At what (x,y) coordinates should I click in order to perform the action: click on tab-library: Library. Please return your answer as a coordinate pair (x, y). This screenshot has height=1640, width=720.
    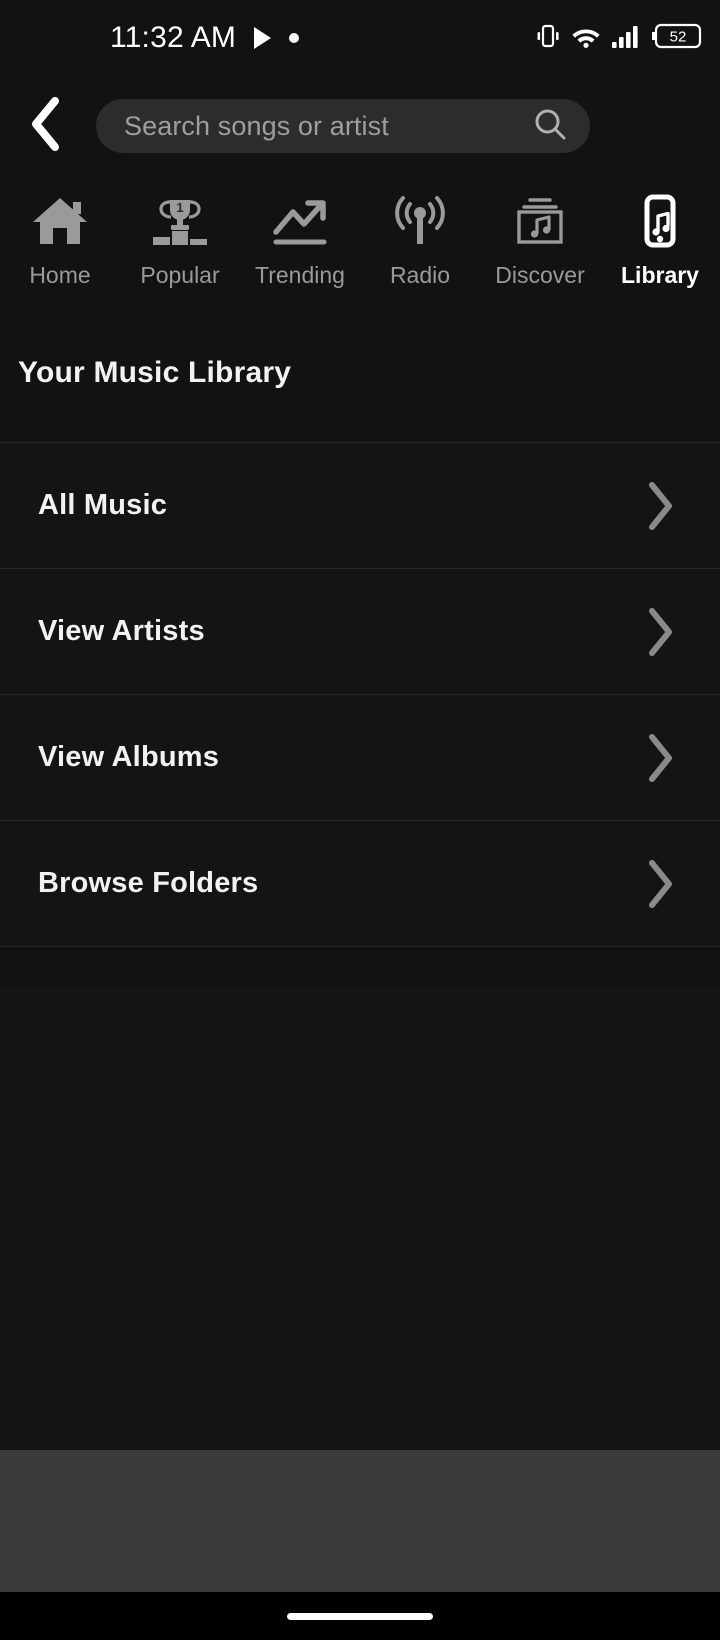
    Looking at the image, I should click on (660, 245).